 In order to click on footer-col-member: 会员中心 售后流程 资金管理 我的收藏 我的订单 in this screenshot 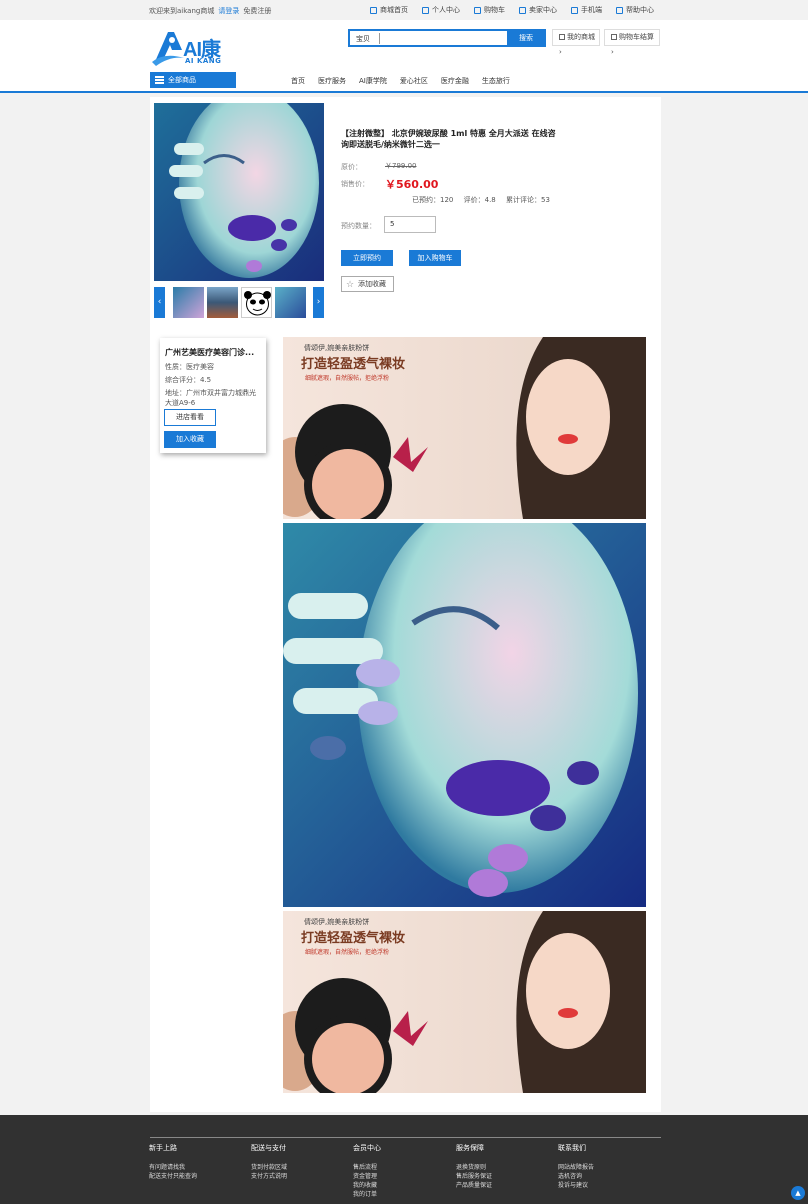, I will do `click(367, 1171)`.